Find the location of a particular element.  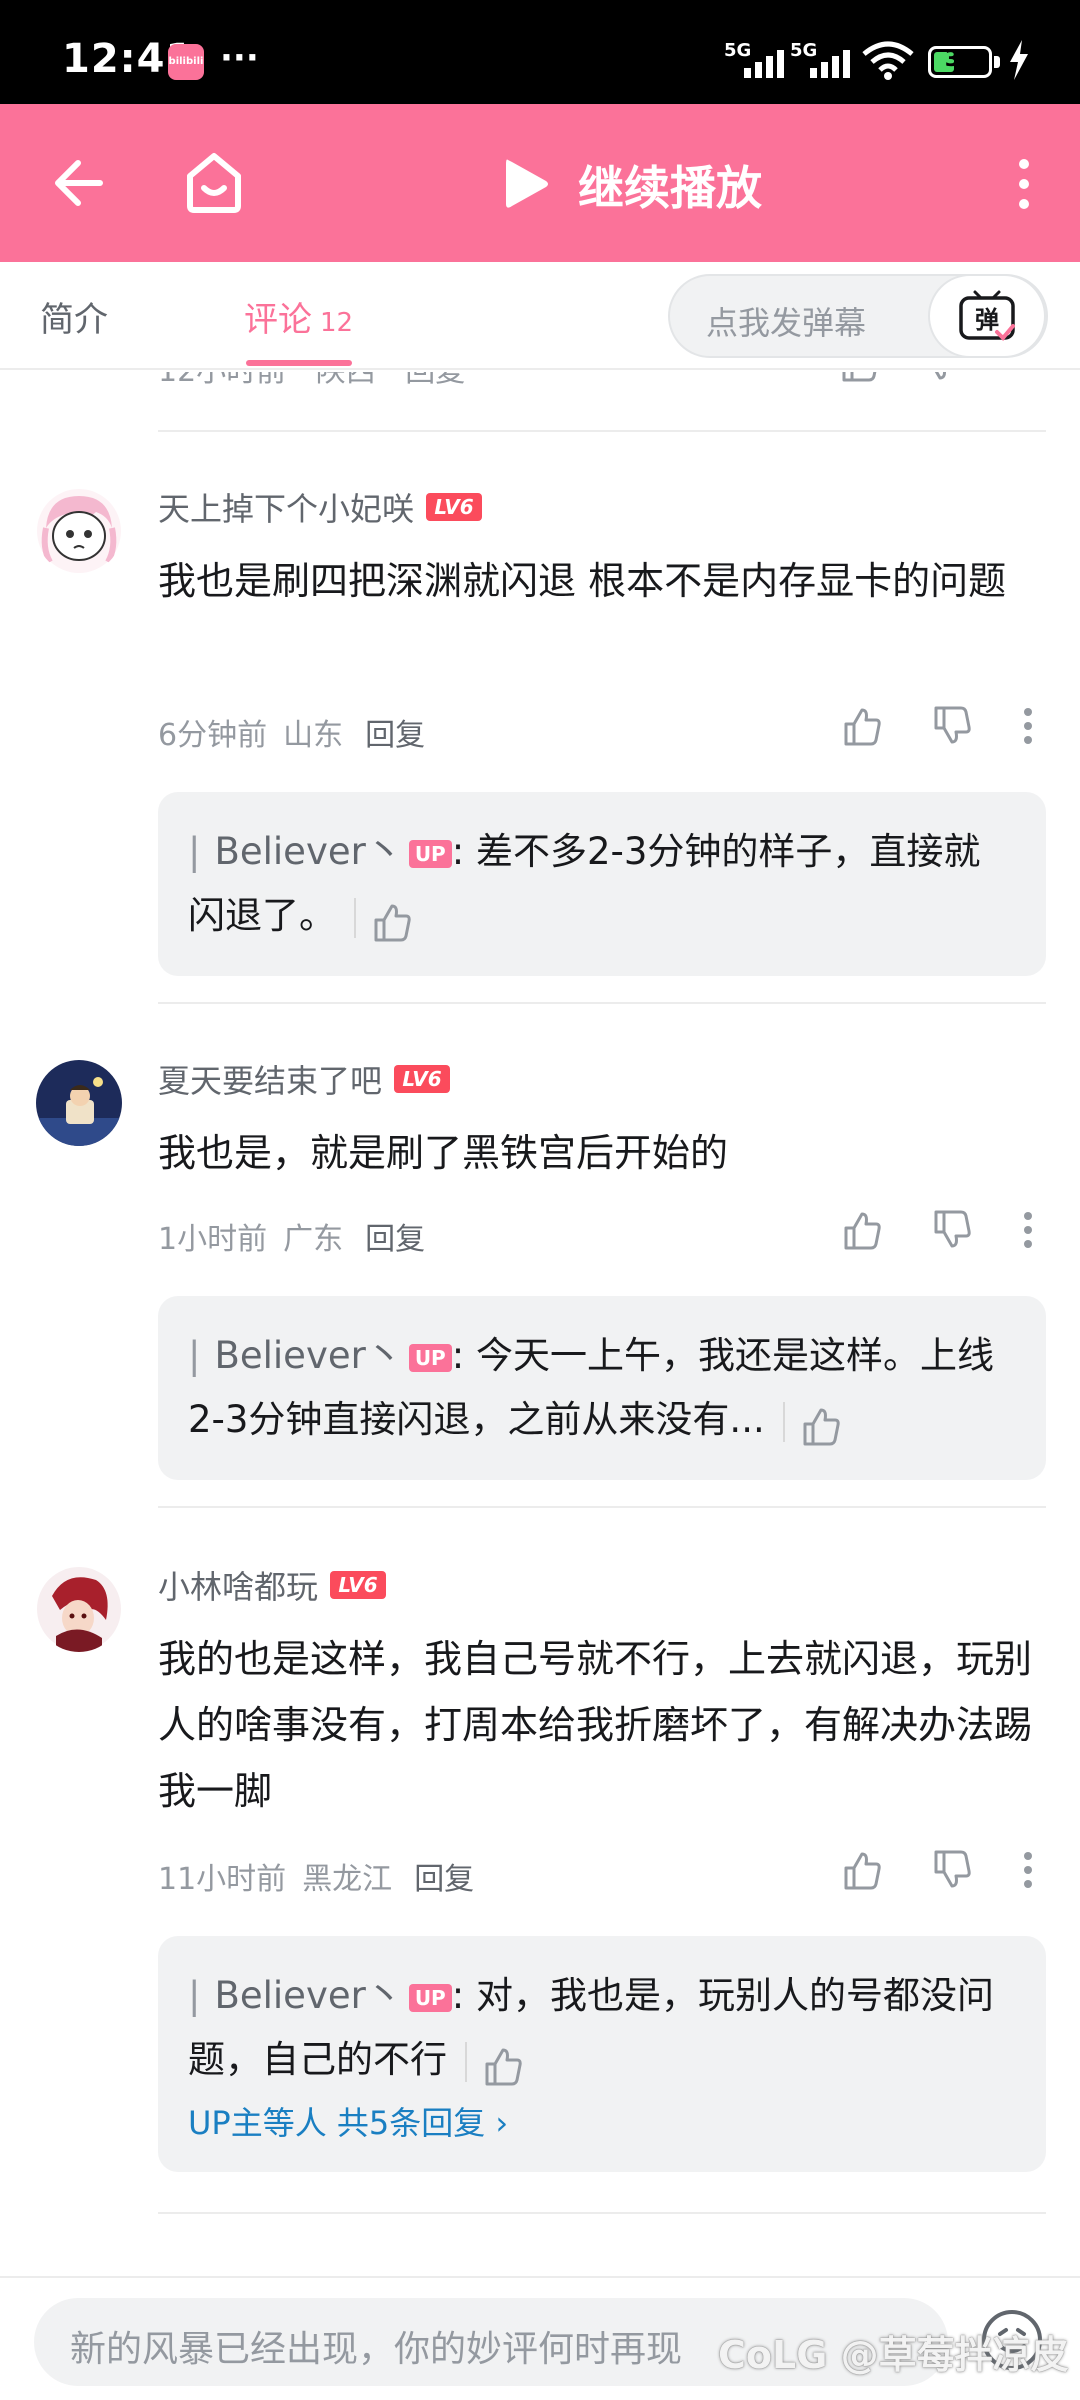

username: 天上掉下个小妃咲 LV6 is located at coordinates (320, 507).